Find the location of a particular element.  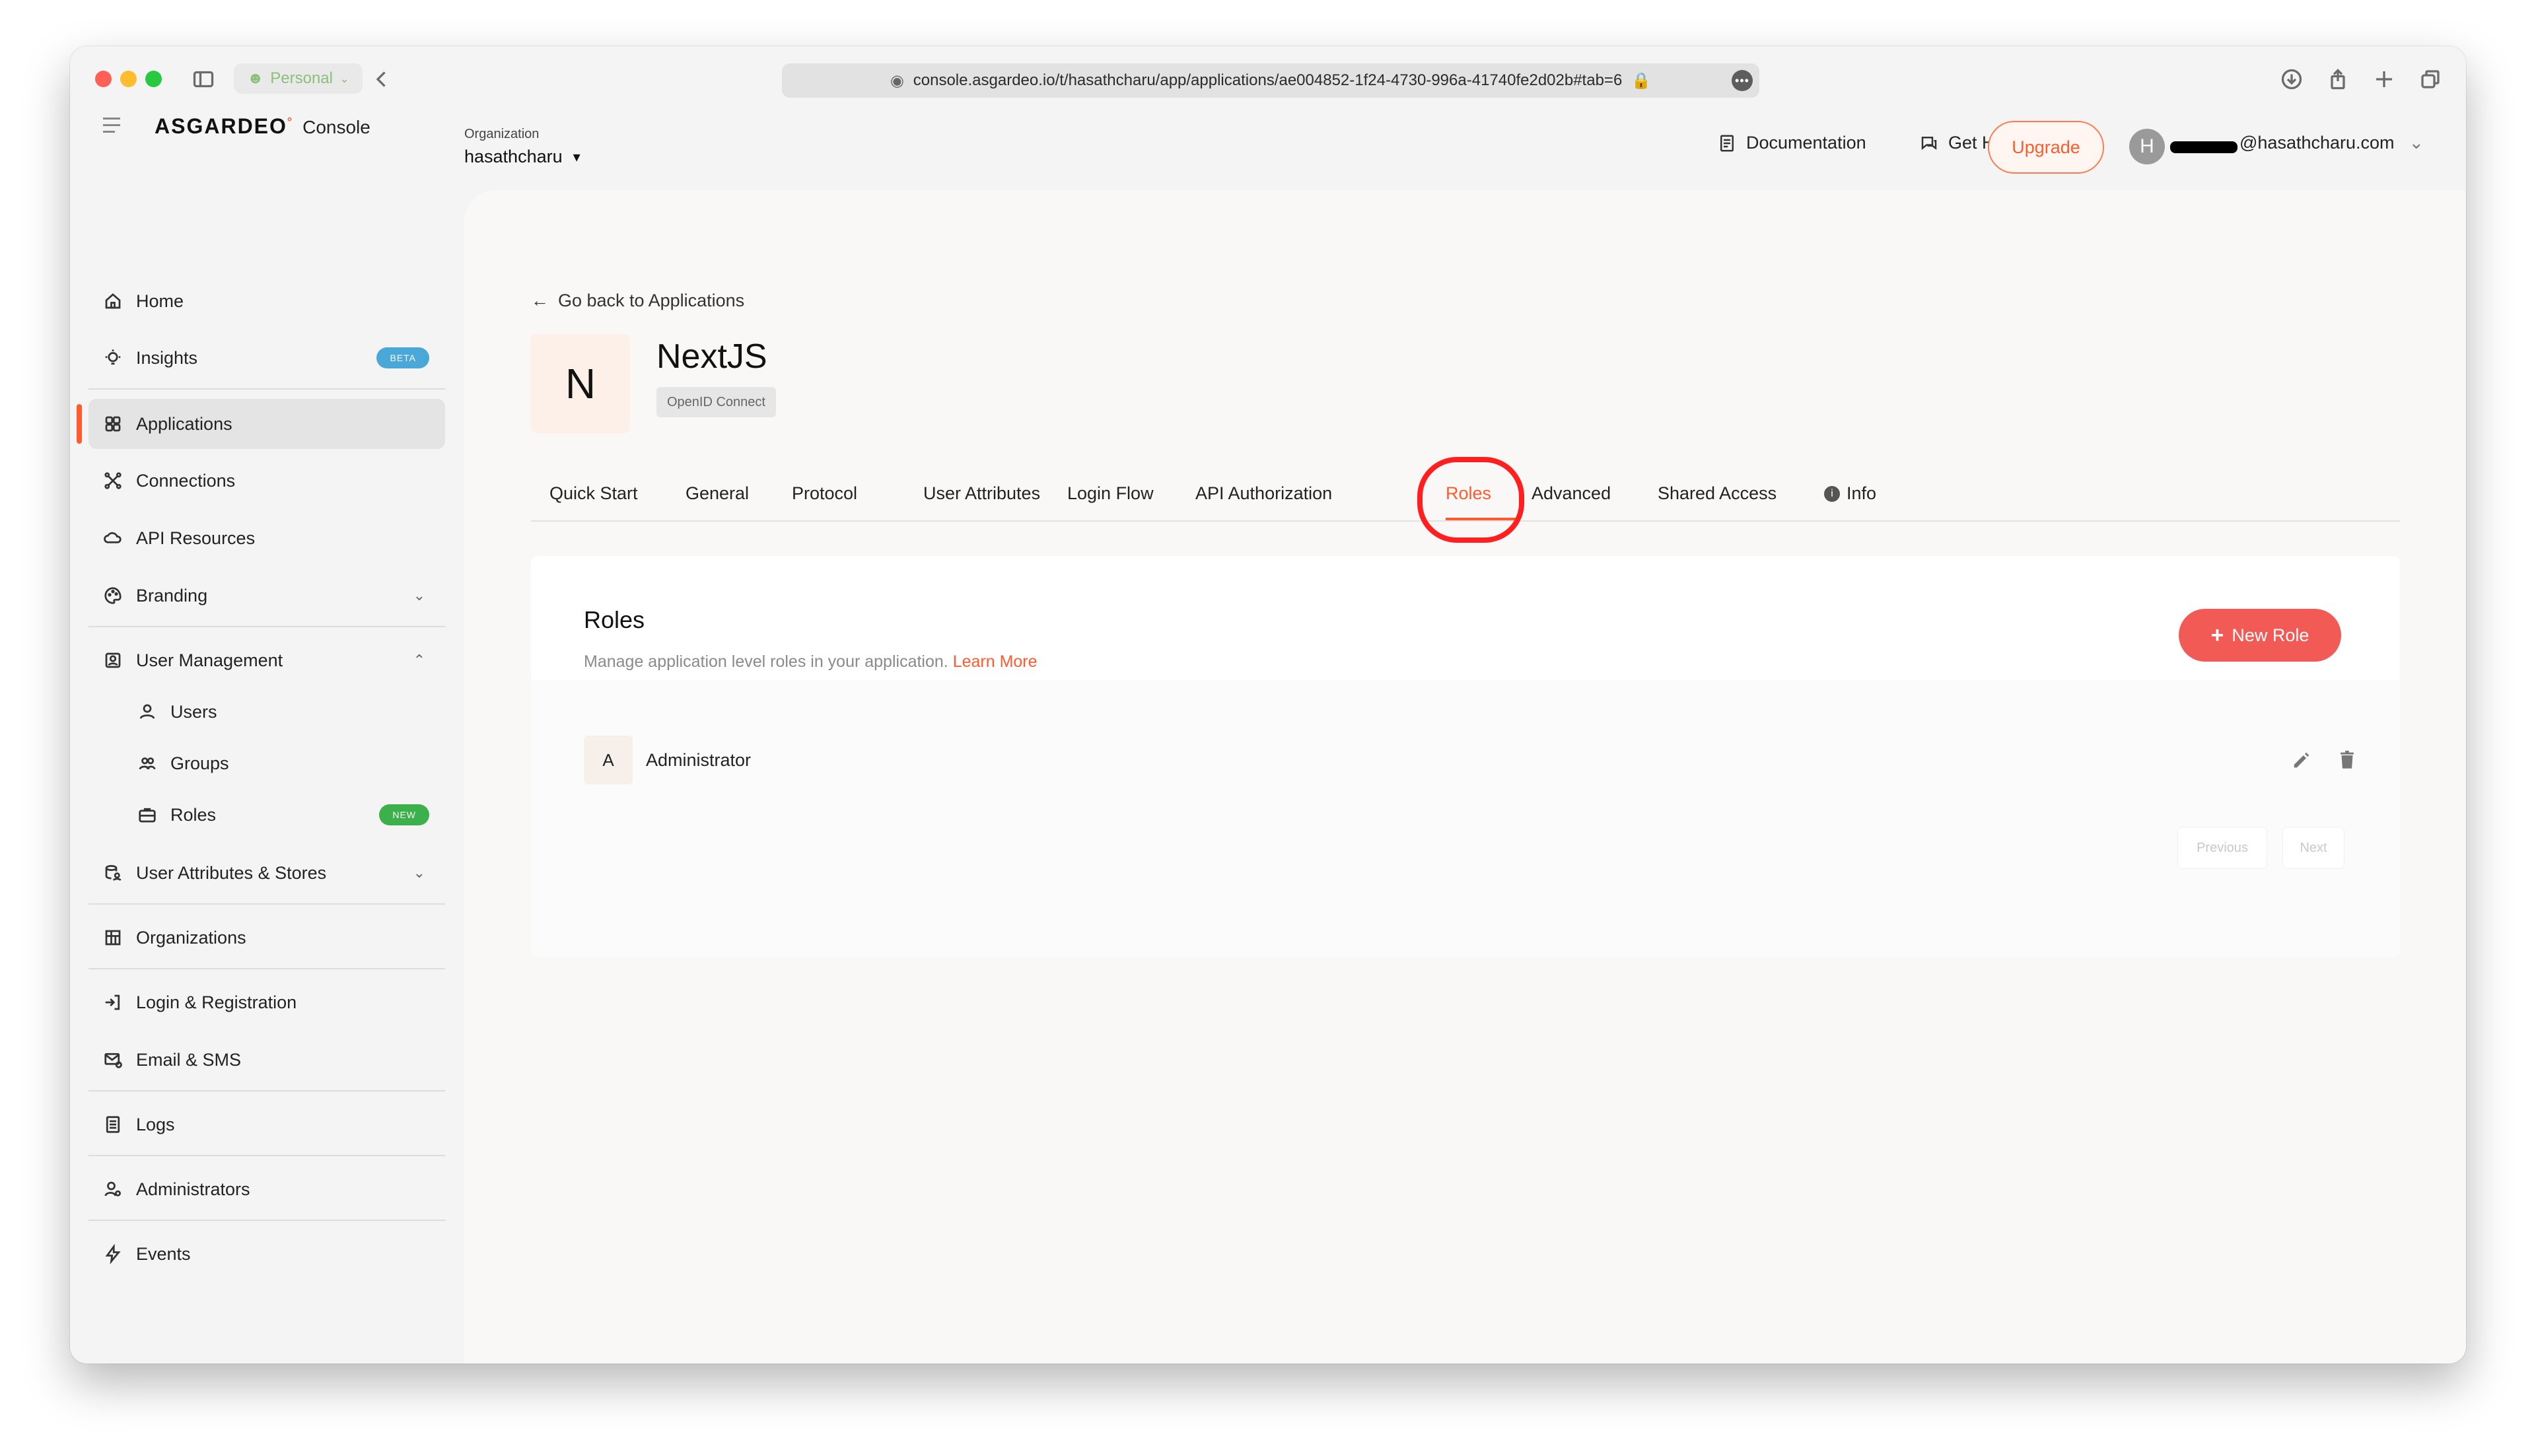

tab-user-attributes: User Attributes is located at coordinates (981, 499).